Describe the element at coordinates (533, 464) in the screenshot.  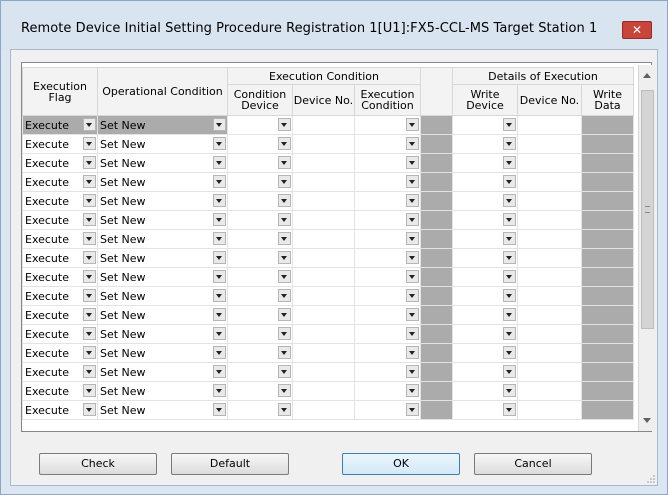
I see `cancel-button: Cancel` at that location.